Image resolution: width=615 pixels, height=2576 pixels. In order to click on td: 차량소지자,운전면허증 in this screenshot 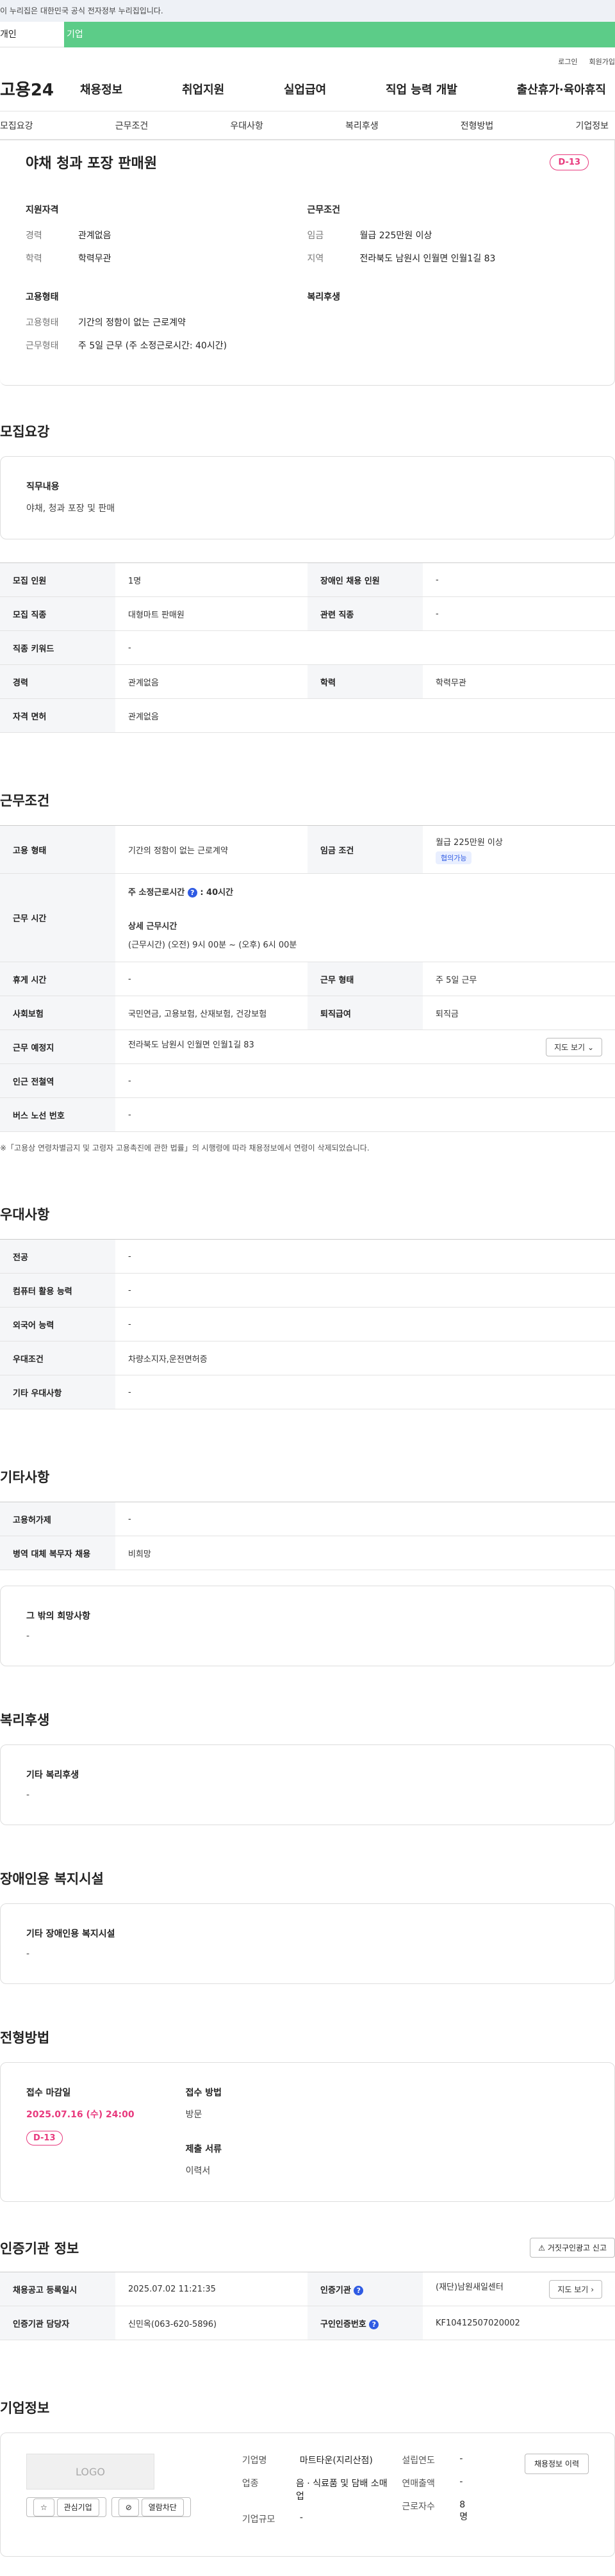, I will do `click(365, 1358)`.